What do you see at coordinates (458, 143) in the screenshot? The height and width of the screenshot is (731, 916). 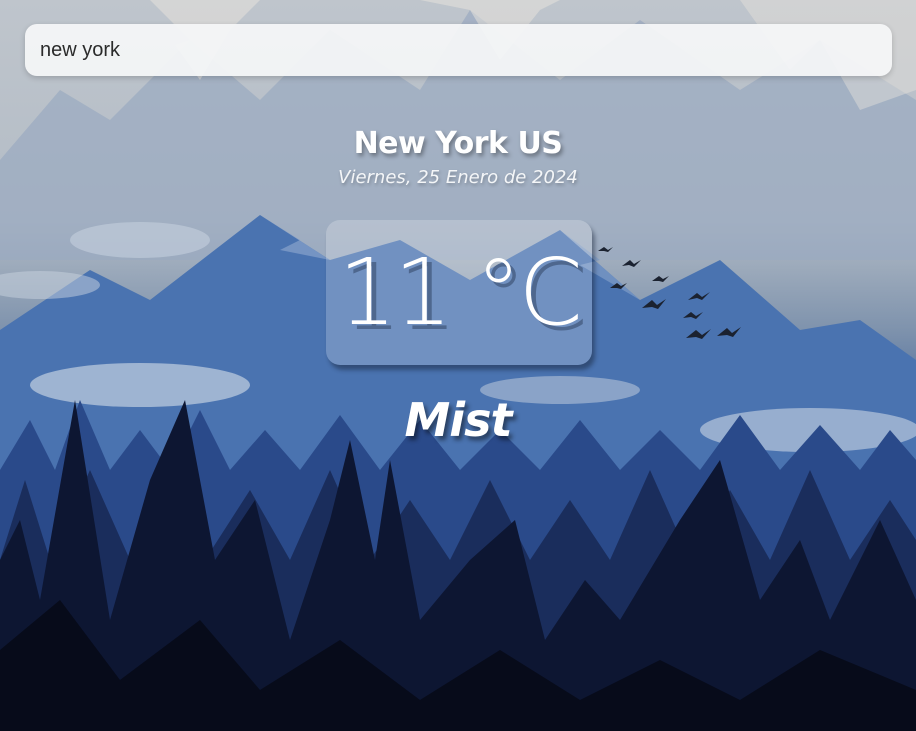 I see `location-name: New York US` at bounding box center [458, 143].